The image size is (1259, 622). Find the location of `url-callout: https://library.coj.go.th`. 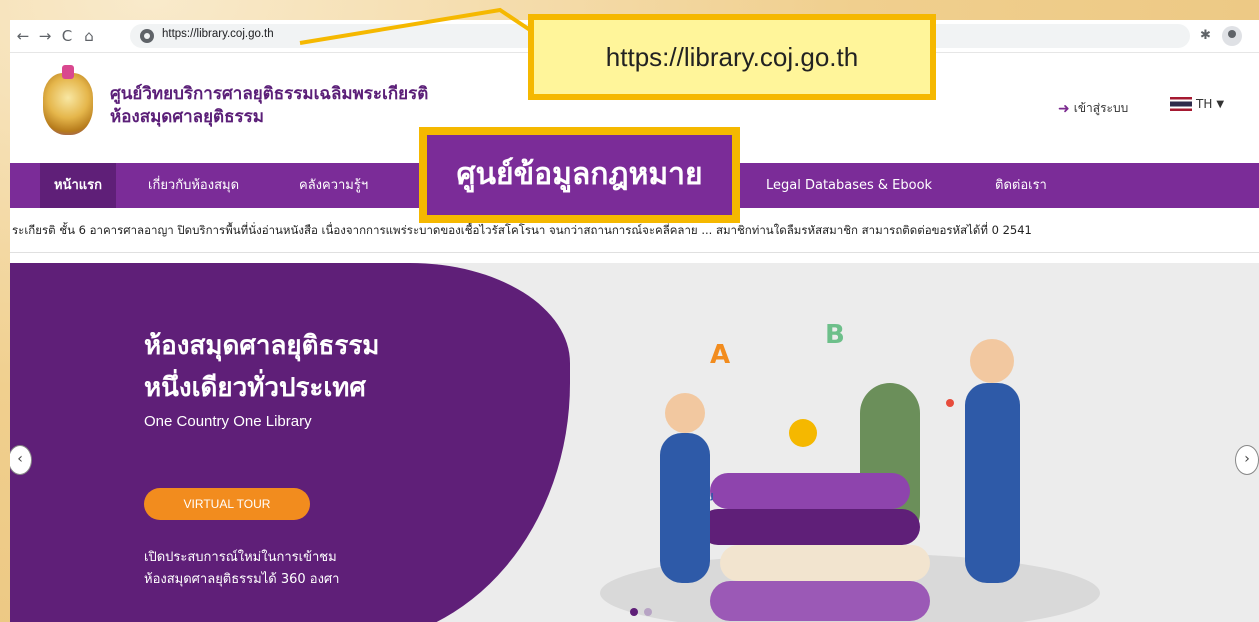

url-callout: https://library.coj.go.th is located at coordinates (732, 57).